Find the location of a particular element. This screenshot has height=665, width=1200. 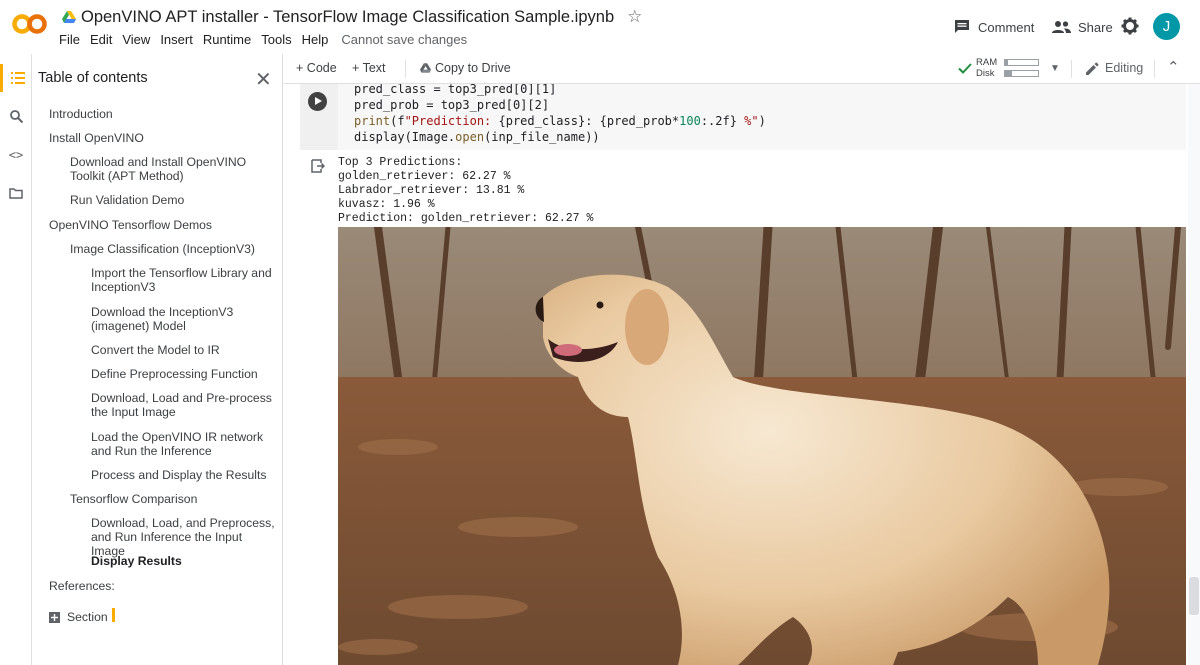

output-line: Labrador_retriever: 13.81 % is located at coordinates (431, 191).